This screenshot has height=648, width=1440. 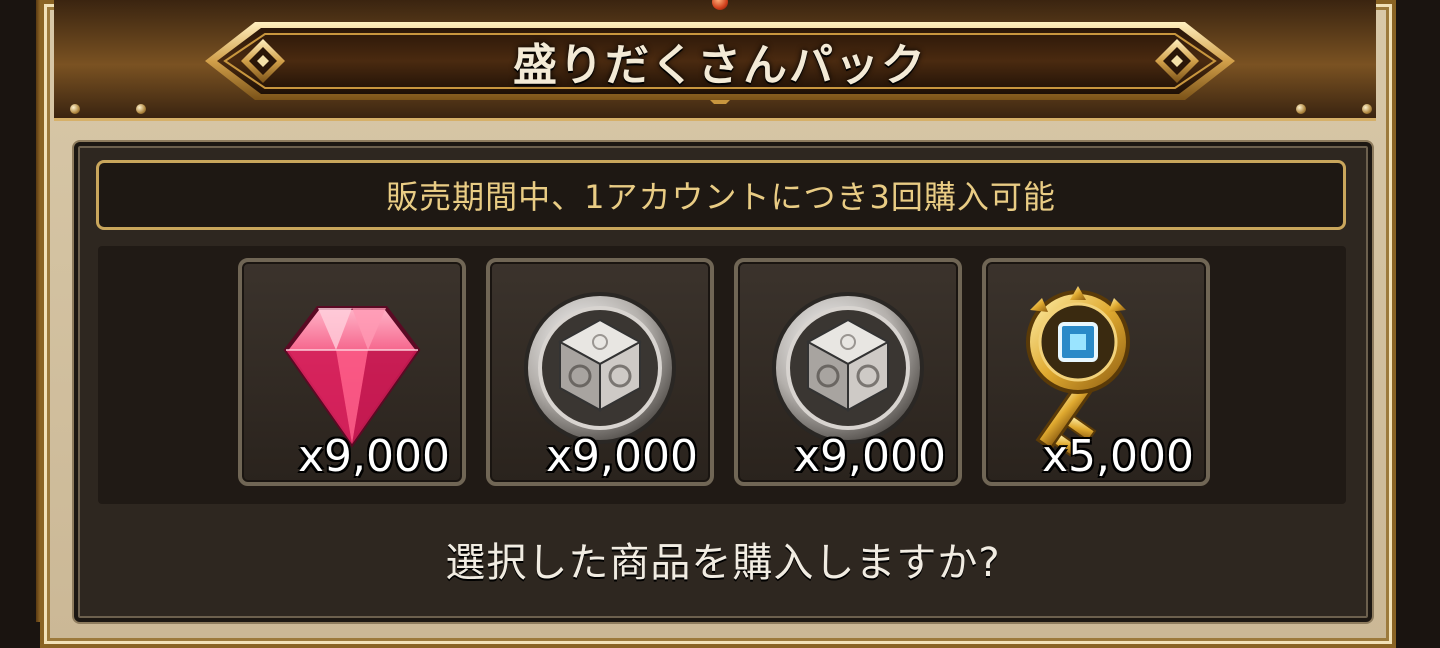 I want to click on purchase-confirm-question: 選択した商品を購入しますか?, so click(x=723, y=563).